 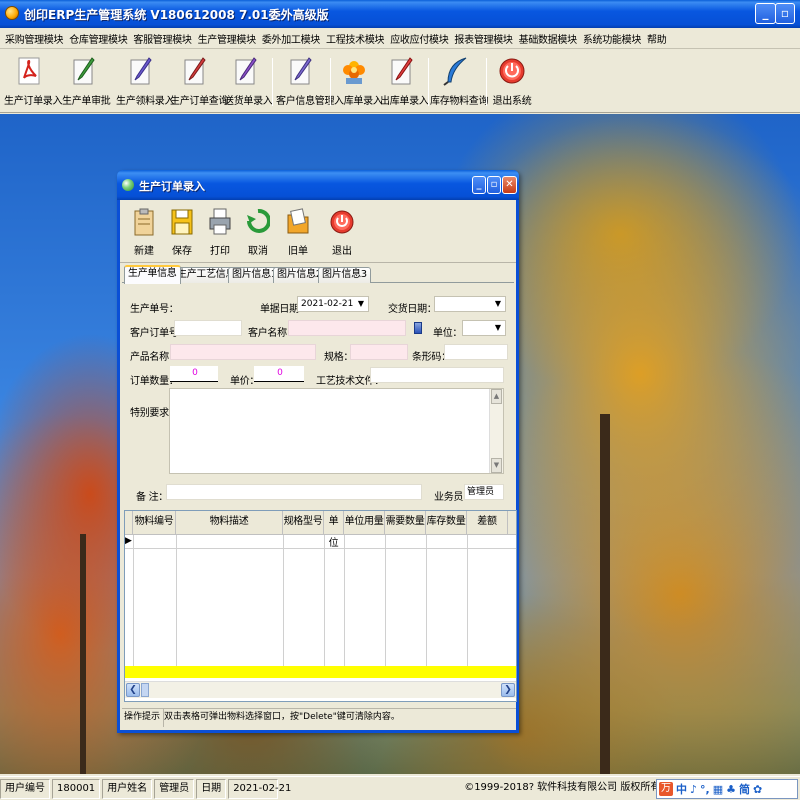 I want to click on scroll-left-icon: ❮, so click(x=133, y=690).